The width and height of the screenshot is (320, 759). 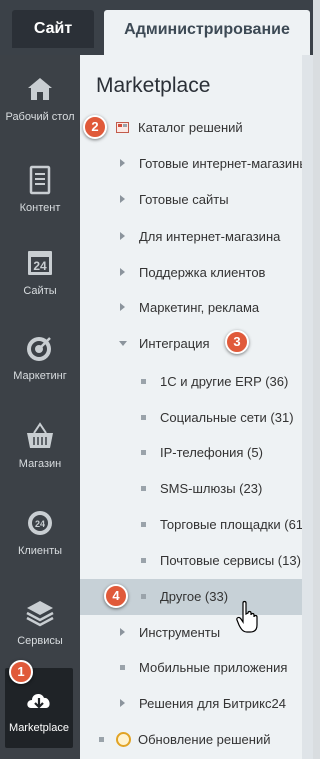 What do you see at coordinates (40, 464) in the screenshot?
I see `nav-label: Магазин` at bounding box center [40, 464].